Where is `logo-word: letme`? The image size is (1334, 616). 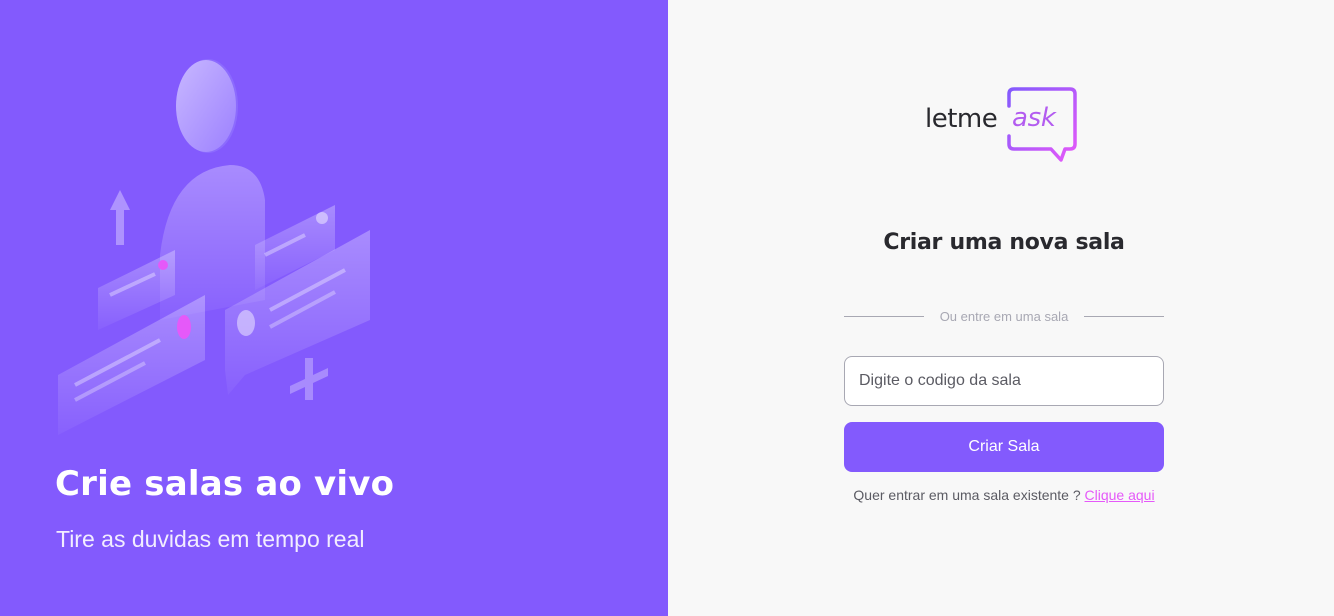 logo-word: letme is located at coordinates (961, 119).